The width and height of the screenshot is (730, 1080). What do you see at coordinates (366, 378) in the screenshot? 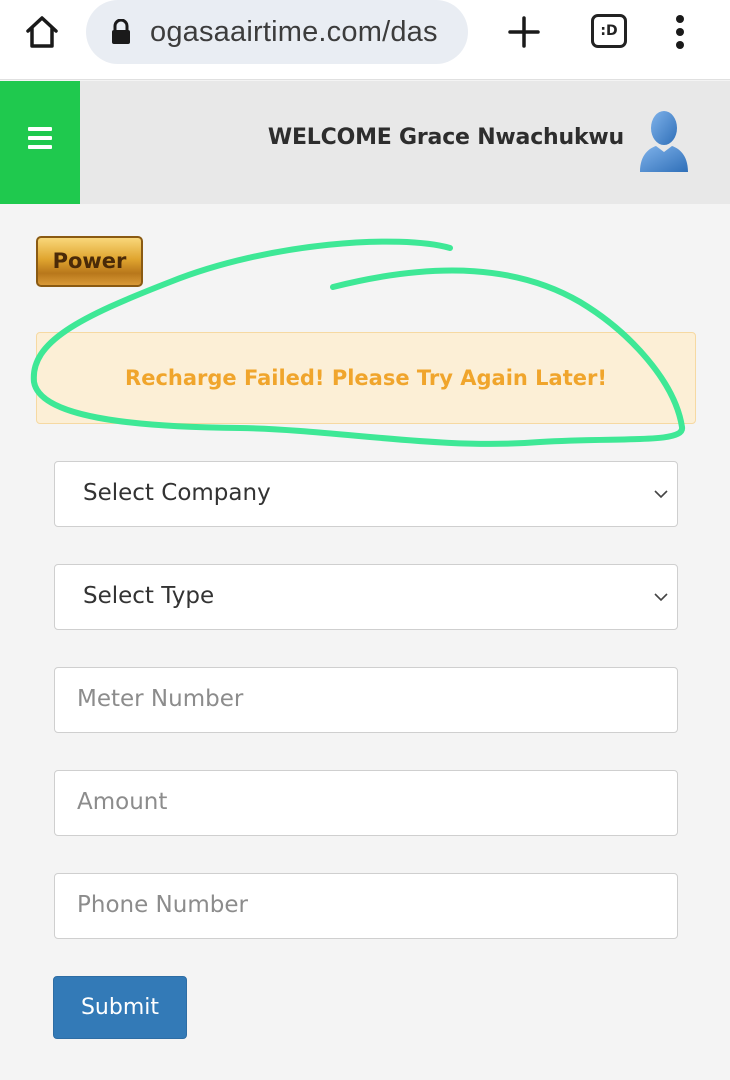
I see `error-alert: Recharge Failed! Please Try Again Later!` at bounding box center [366, 378].